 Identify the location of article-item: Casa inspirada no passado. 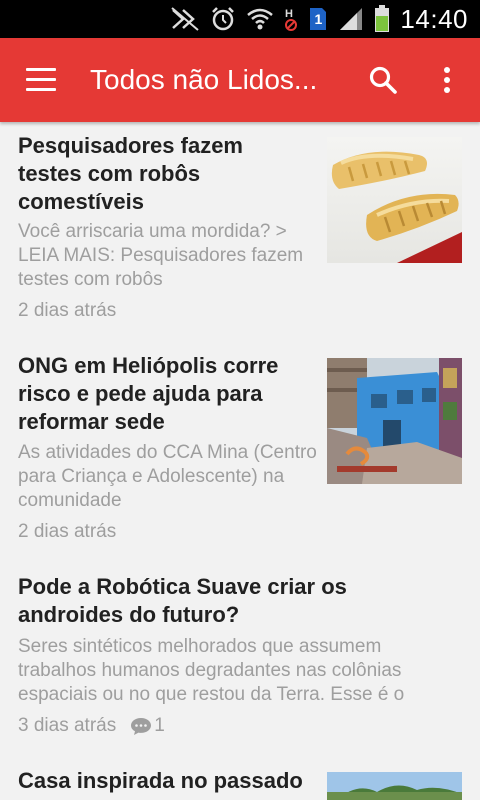
(240, 779).